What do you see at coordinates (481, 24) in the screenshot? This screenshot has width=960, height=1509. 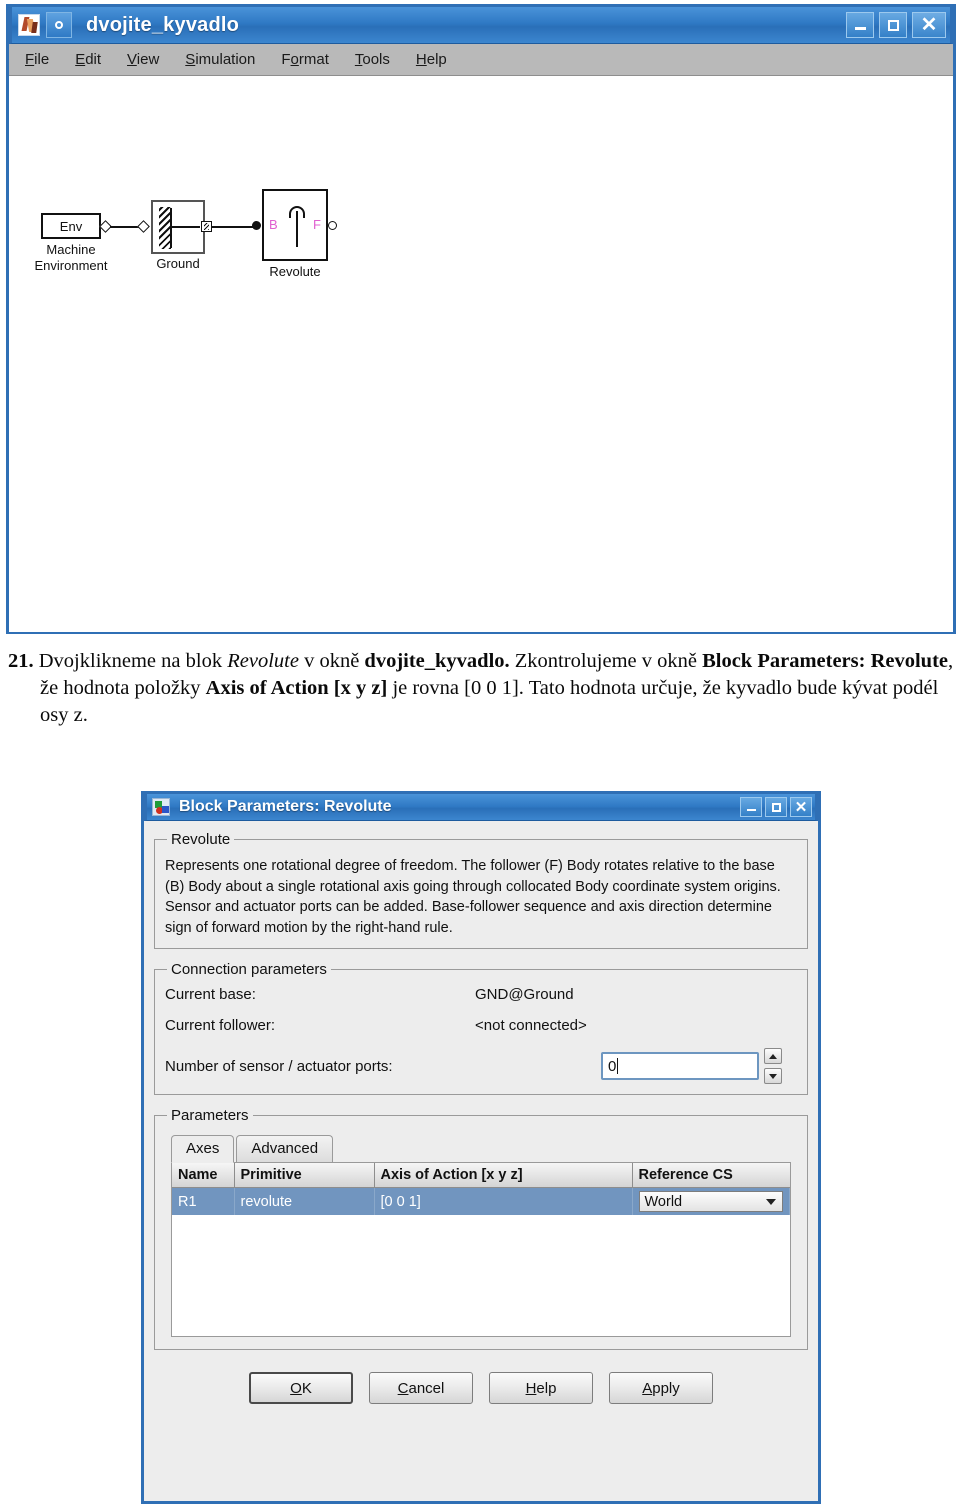 I see `simulink-titlebar: dvojite_kyvadlo ✕` at bounding box center [481, 24].